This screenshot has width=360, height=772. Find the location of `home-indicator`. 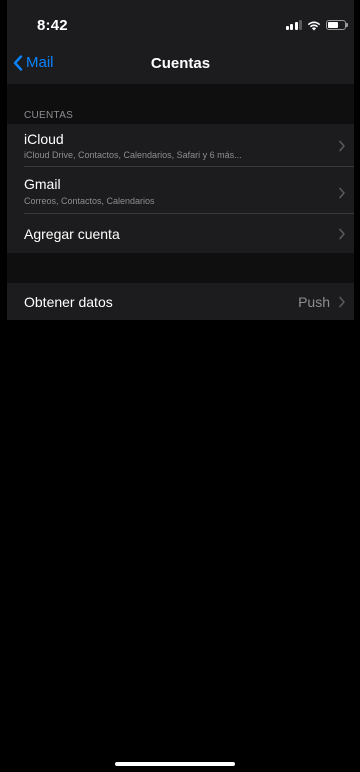

home-indicator is located at coordinates (175, 764).